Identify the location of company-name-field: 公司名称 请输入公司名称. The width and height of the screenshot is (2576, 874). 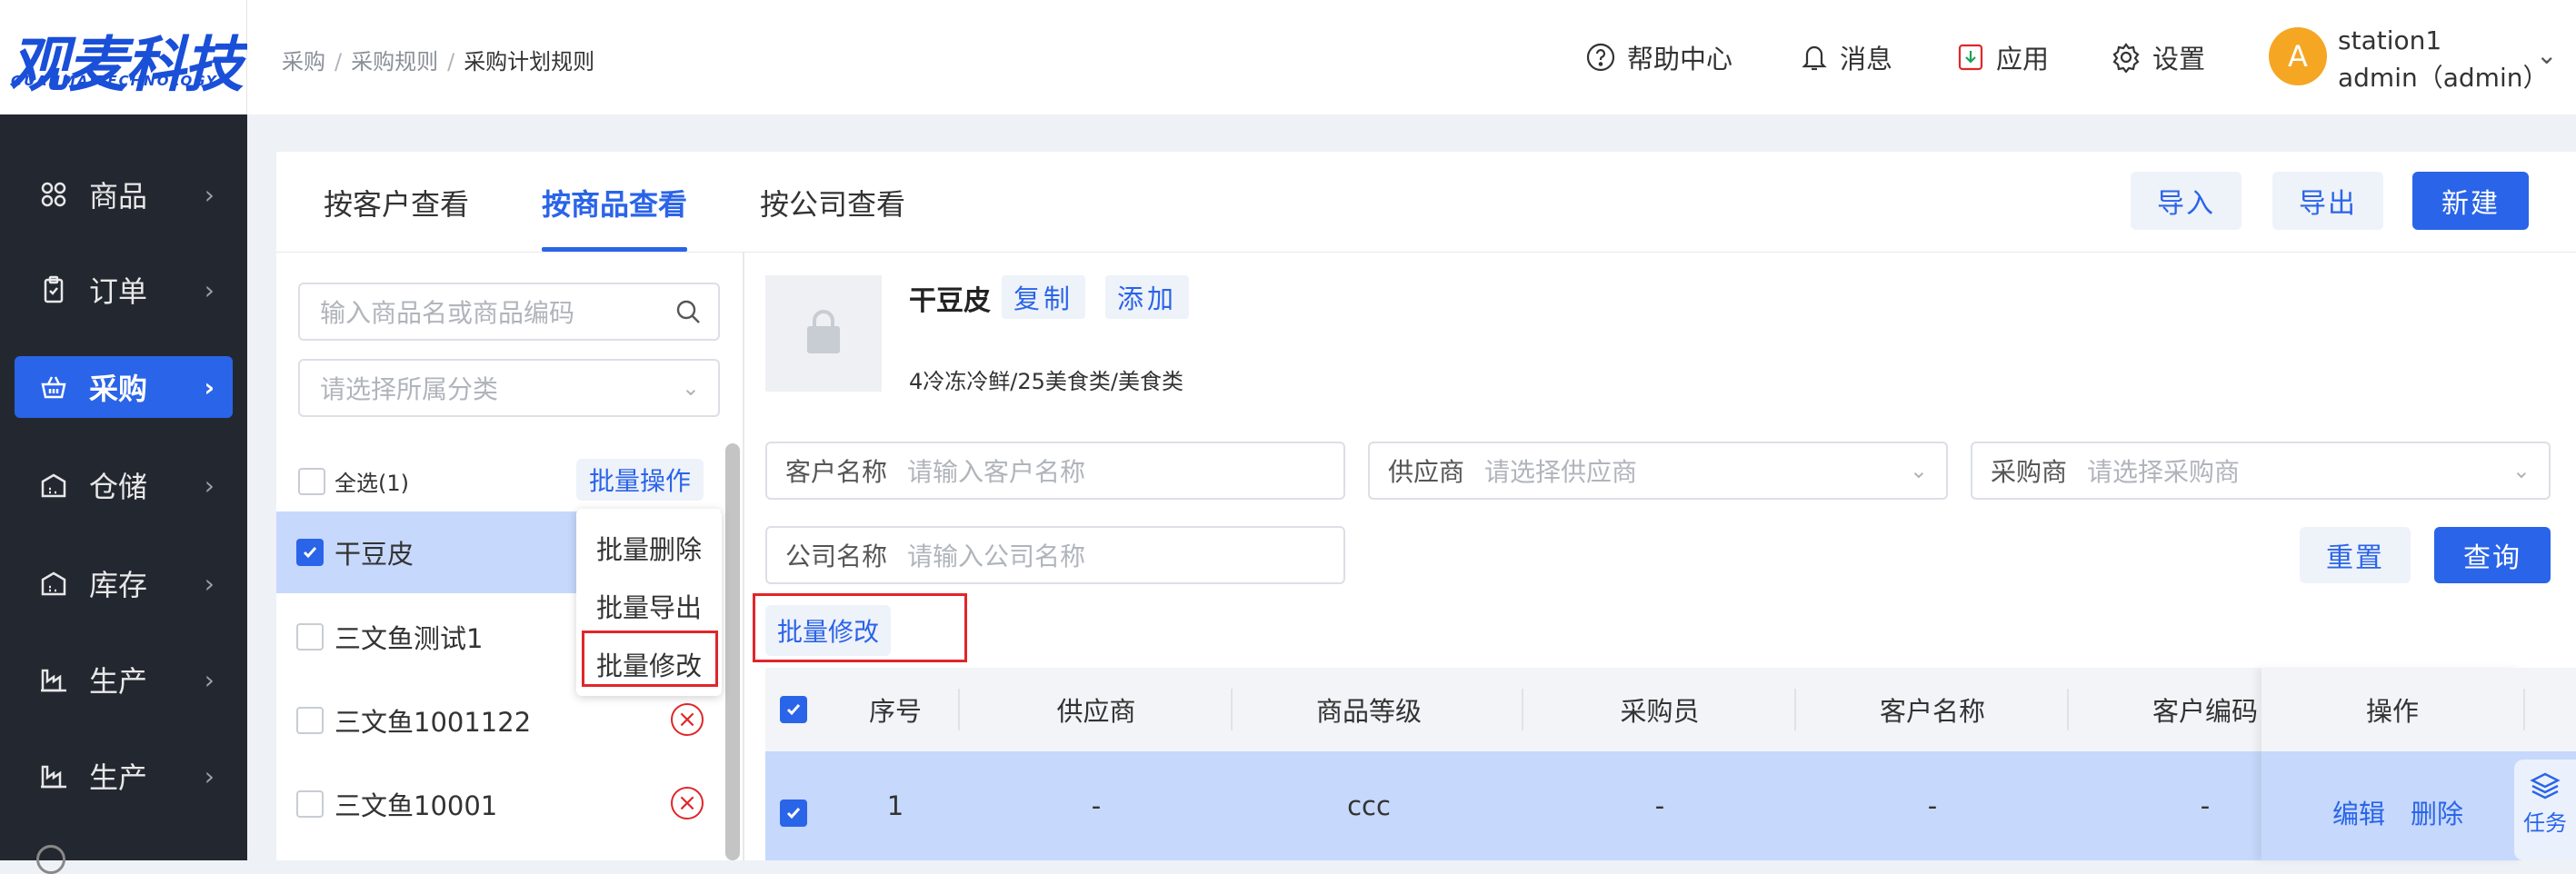
(1055, 555).